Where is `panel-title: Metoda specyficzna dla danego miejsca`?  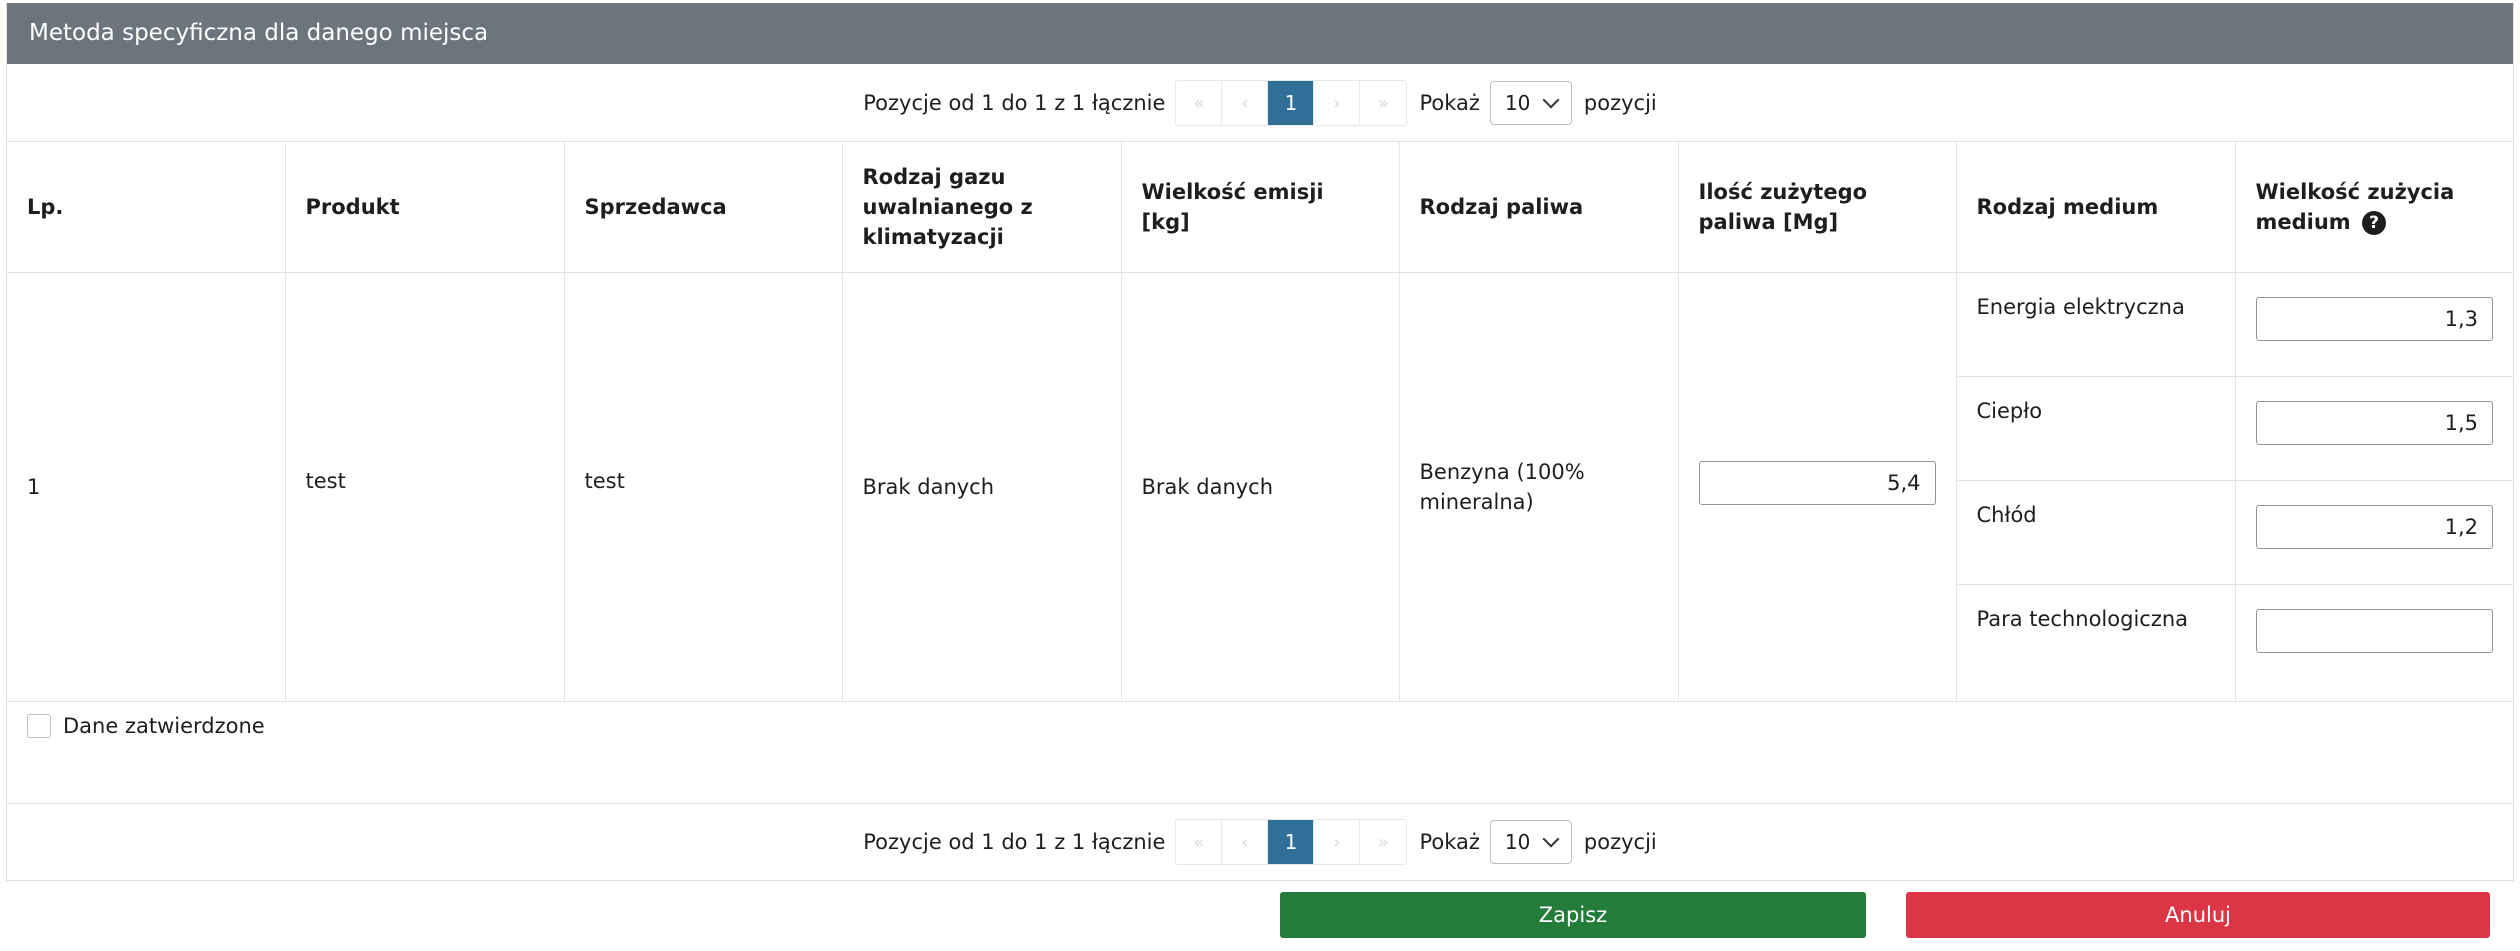
panel-title: Metoda specyficzna dla danego miejsca is located at coordinates (1260, 33).